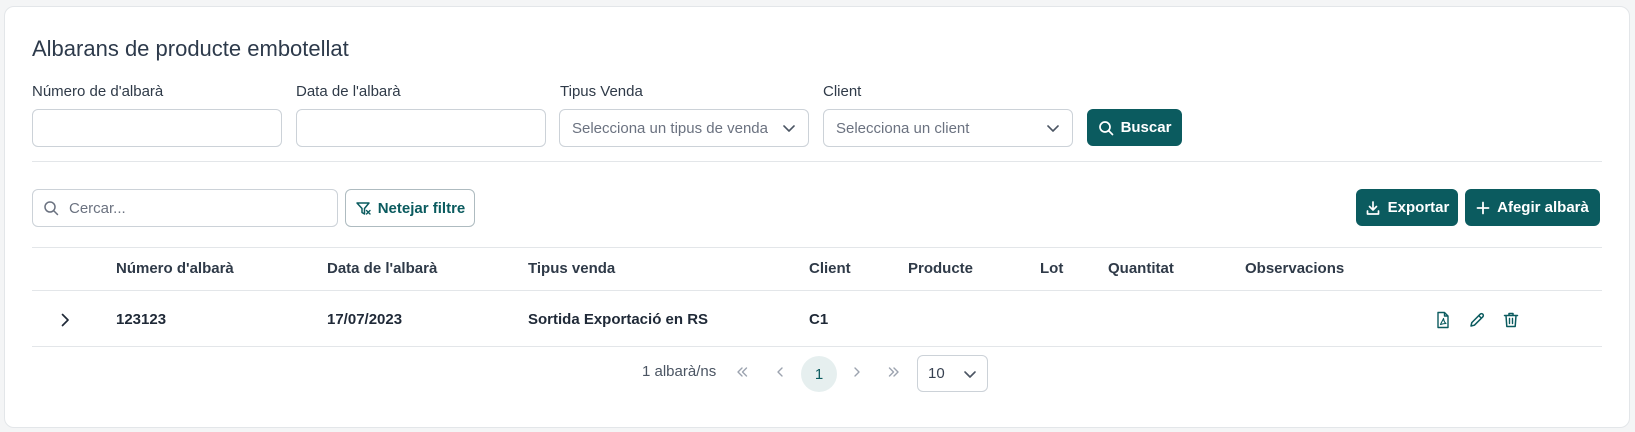  I want to click on trash-icon, so click(1511, 320).